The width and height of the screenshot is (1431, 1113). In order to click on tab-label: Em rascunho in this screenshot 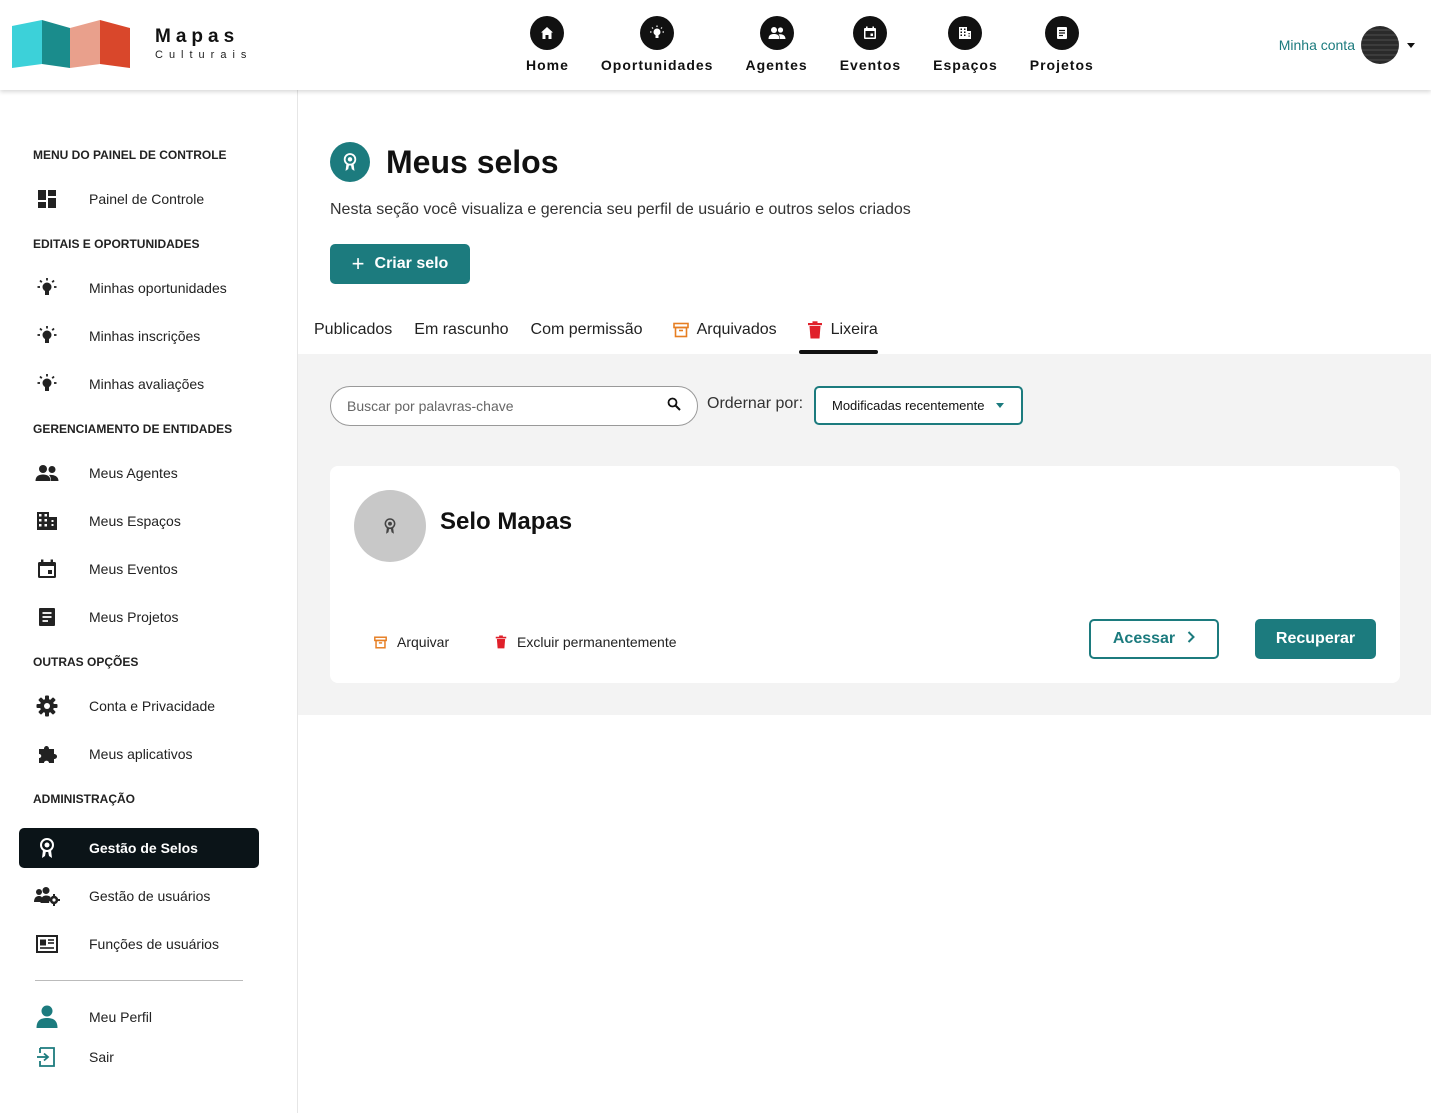, I will do `click(461, 329)`.